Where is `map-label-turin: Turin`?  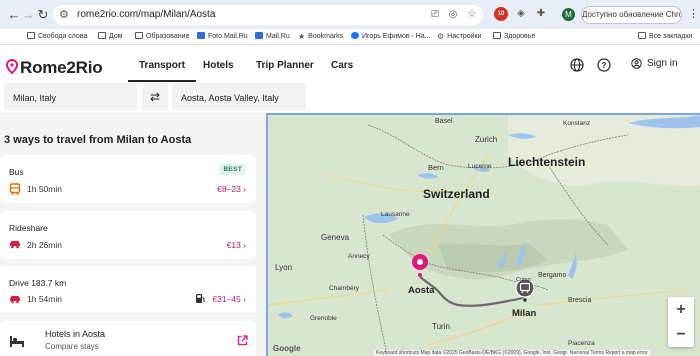
map-label-turin: Turin is located at coordinates (441, 326).